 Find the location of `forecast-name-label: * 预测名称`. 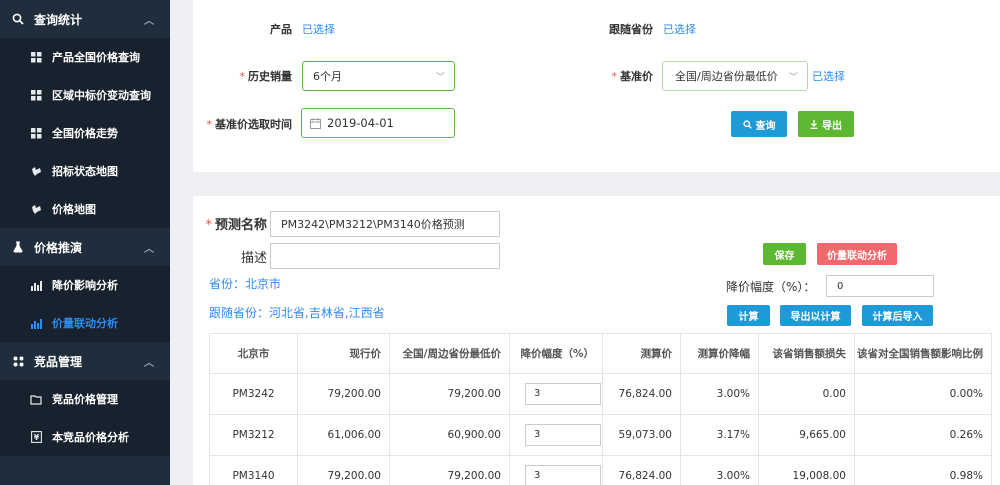

forecast-name-label: * 预测名称 is located at coordinates (236, 225).